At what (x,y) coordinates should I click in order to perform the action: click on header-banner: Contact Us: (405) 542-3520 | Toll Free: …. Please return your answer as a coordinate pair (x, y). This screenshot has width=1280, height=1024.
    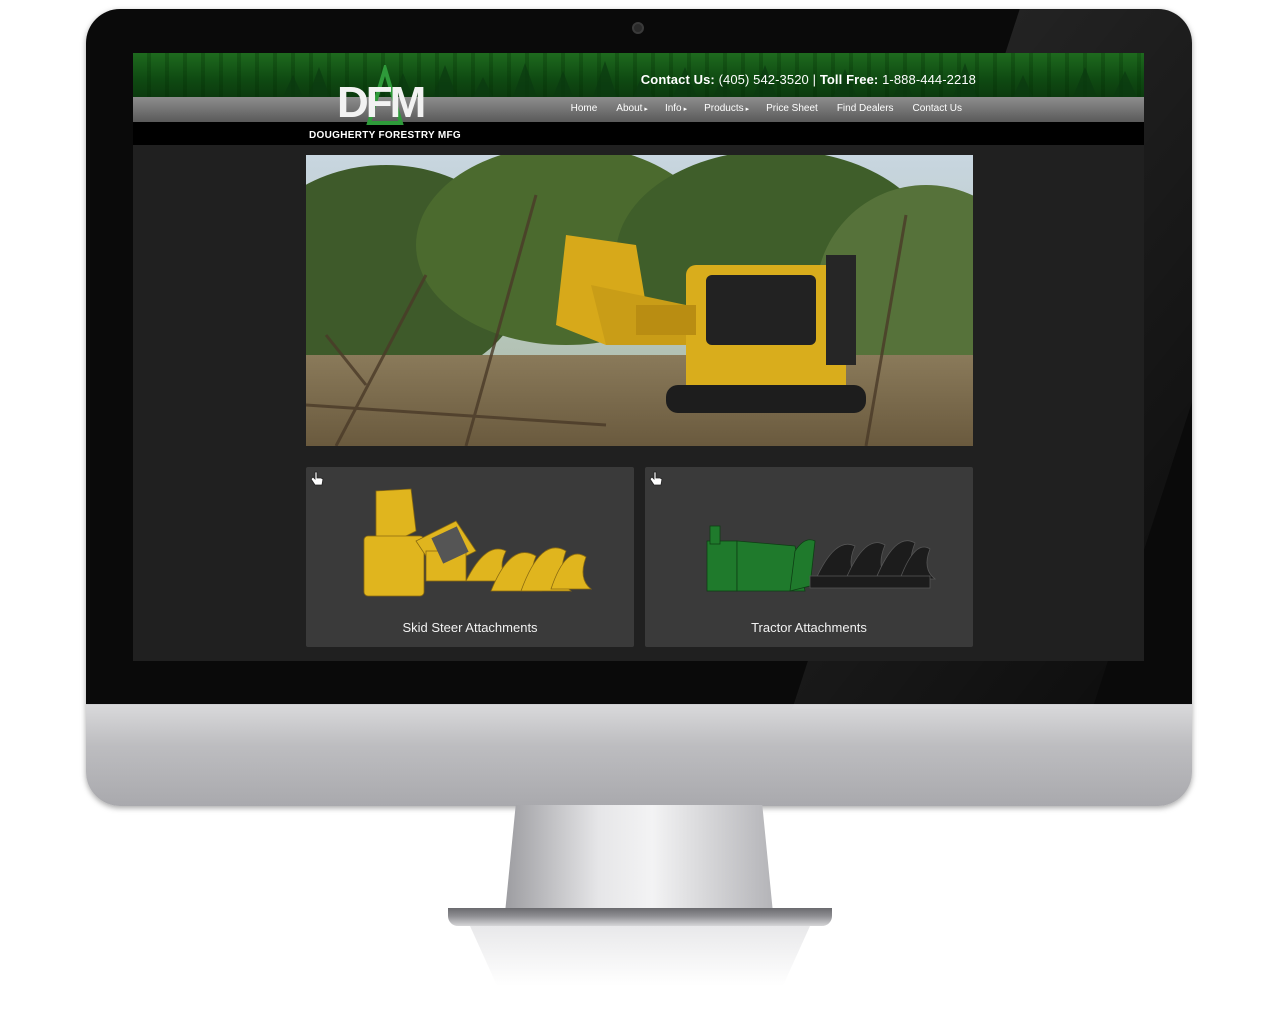
    Looking at the image, I should click on (638, 75).